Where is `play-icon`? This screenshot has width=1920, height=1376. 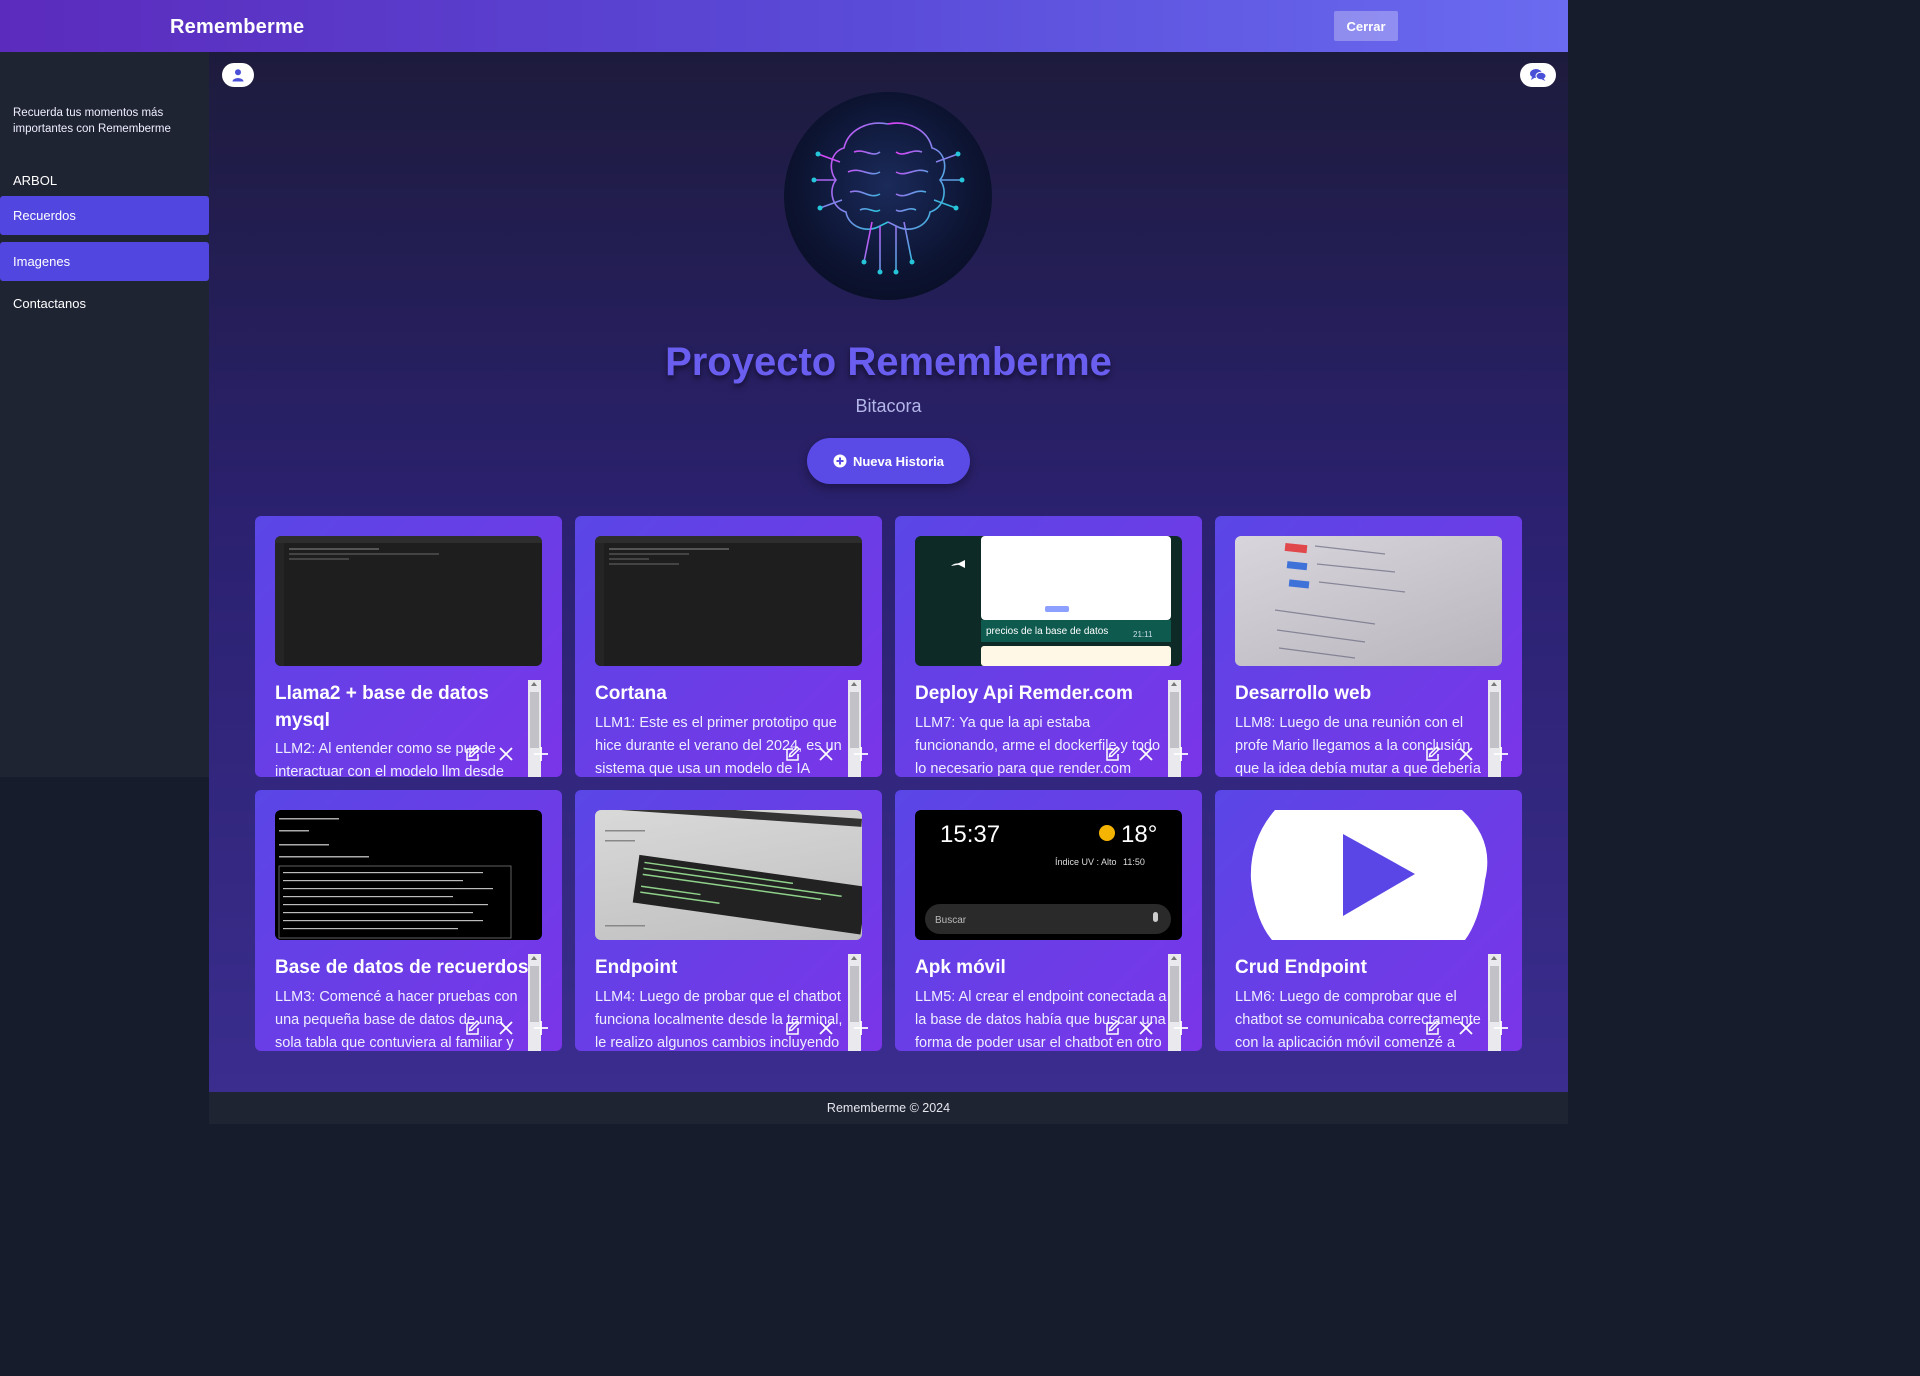 play-icon is located at coordinates (1369, 875).